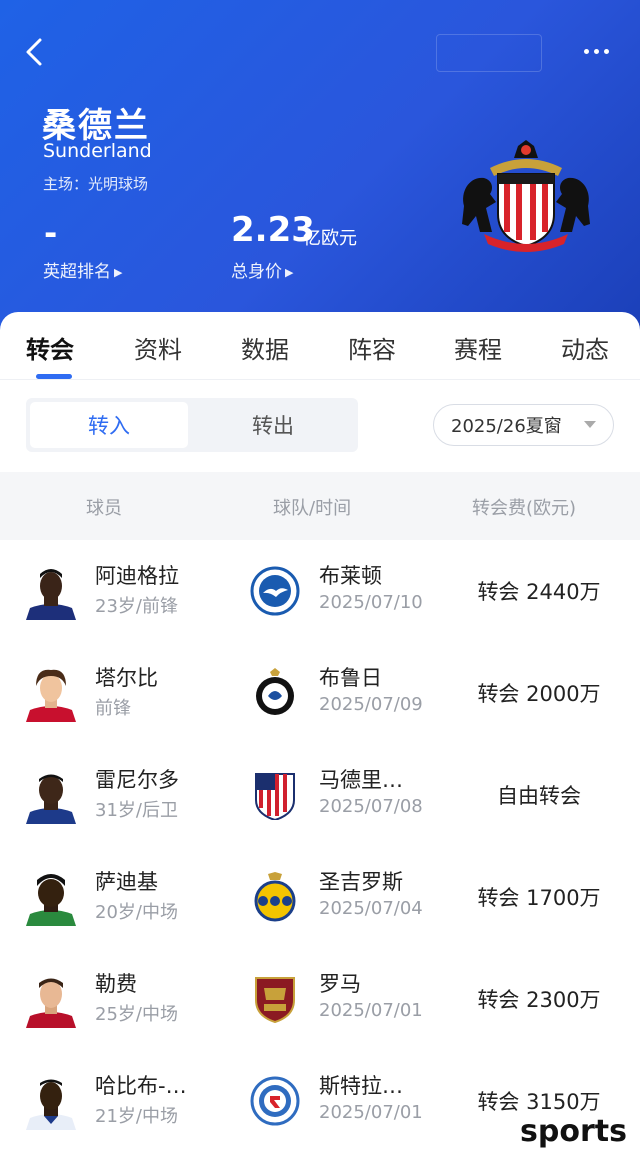 This screenshot has width=640, height=1164. I want to click on player-info: 31岁/后卫, so click(136, 810).